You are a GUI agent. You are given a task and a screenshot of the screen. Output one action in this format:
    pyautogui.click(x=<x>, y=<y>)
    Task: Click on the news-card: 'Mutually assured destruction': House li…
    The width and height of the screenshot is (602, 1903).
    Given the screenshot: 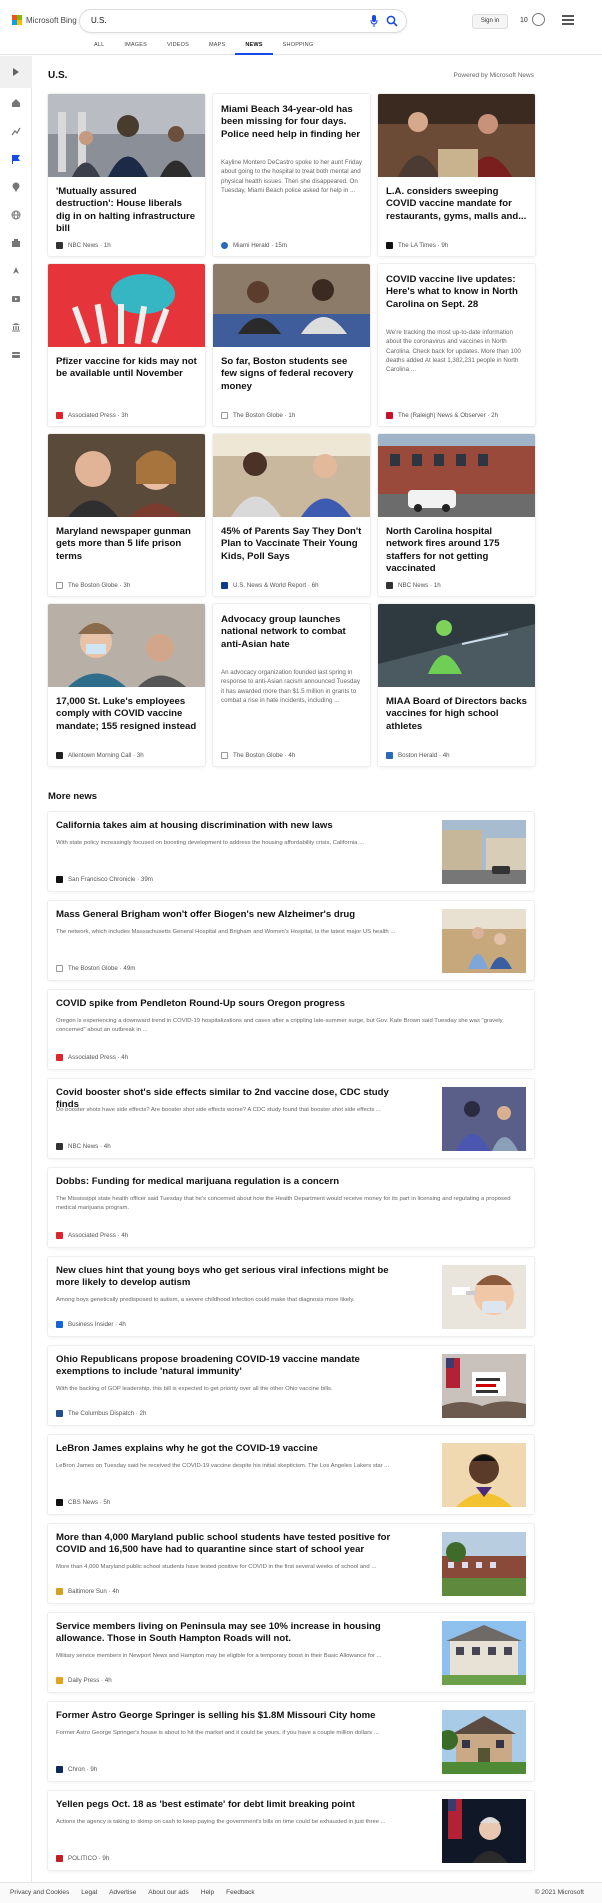 What is the action you would take?
    pyautogui.click(x=126, y=175)
    